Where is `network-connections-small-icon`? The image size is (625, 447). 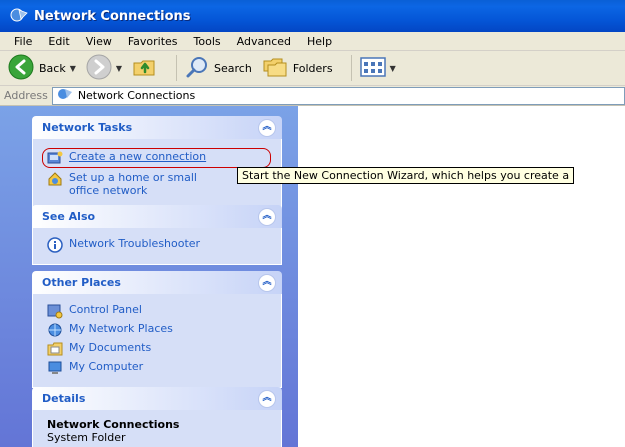
network-connections-small-icon is located at coordinates (65, 95).